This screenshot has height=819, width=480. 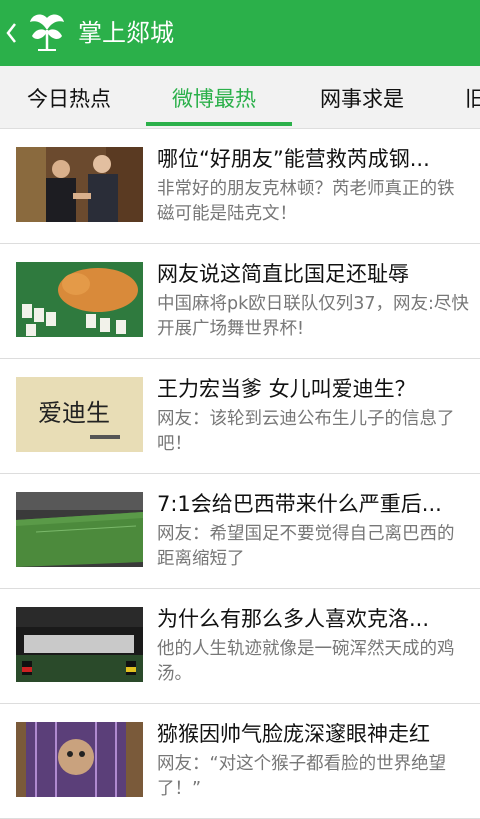 What do you see at coordinates (219, 124) in the screenshot?
I see `active-tab-indicator` at bounding box center [219, 124].